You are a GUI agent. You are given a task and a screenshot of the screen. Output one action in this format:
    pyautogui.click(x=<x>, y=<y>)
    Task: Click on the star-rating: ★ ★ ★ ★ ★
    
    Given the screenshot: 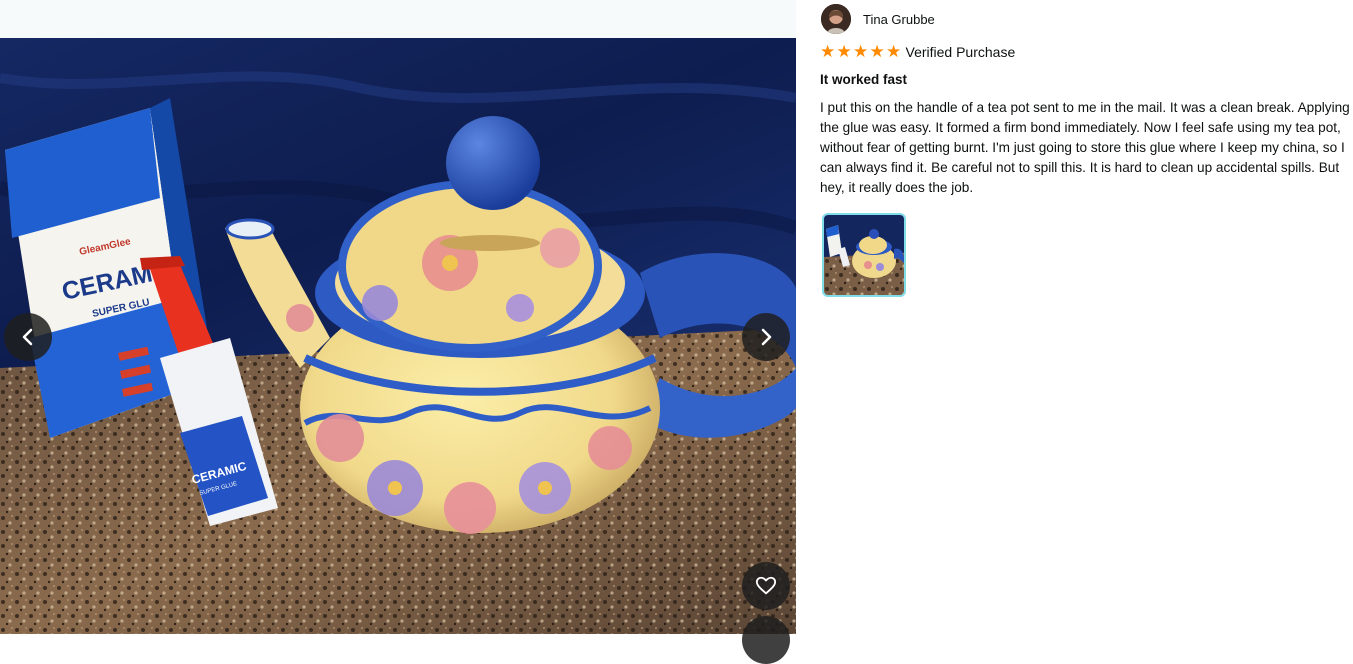 What is the action you would take?
    pyautogui.click(x=861, y=51)
    